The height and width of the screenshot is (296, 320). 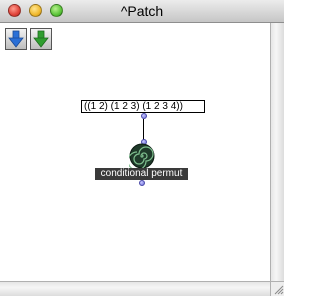 What do you see at coordinates (141, 174) in the screenshot?
I see `function-label: conditional permut` at bounding box center [141, 174].